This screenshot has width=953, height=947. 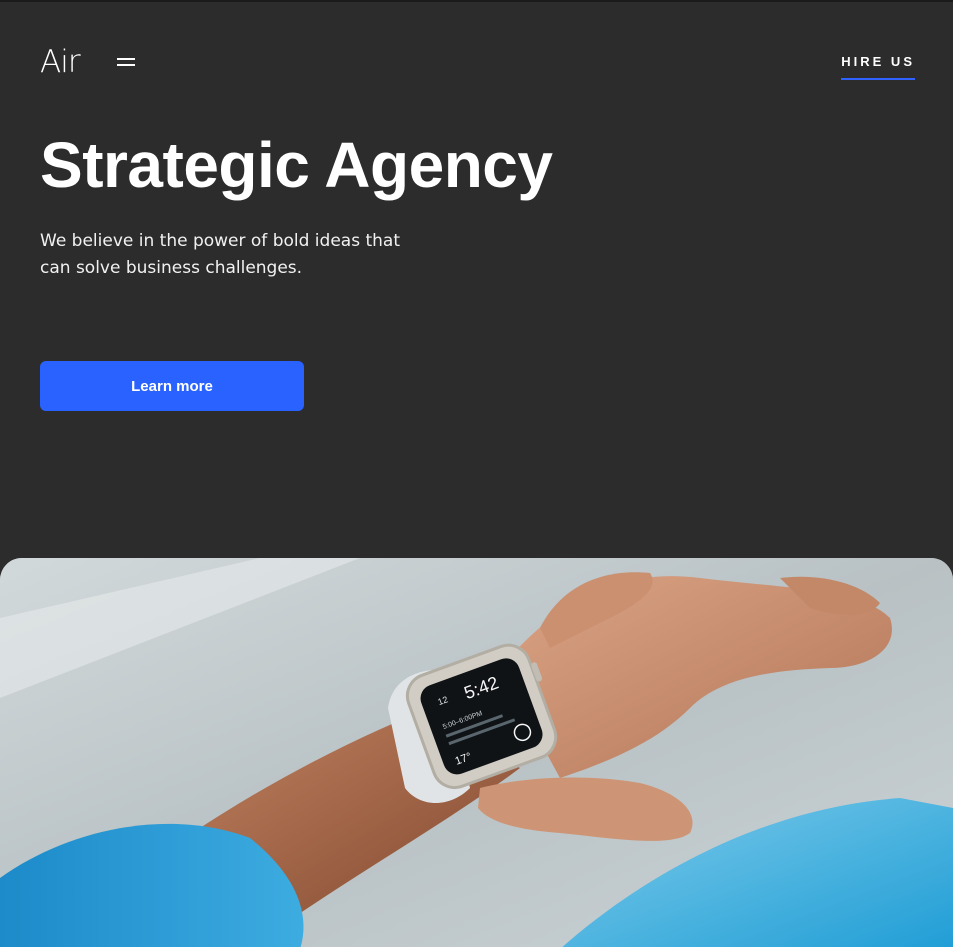 I want to click on site-header: Air HIRE US, so click(x=476, y=57).